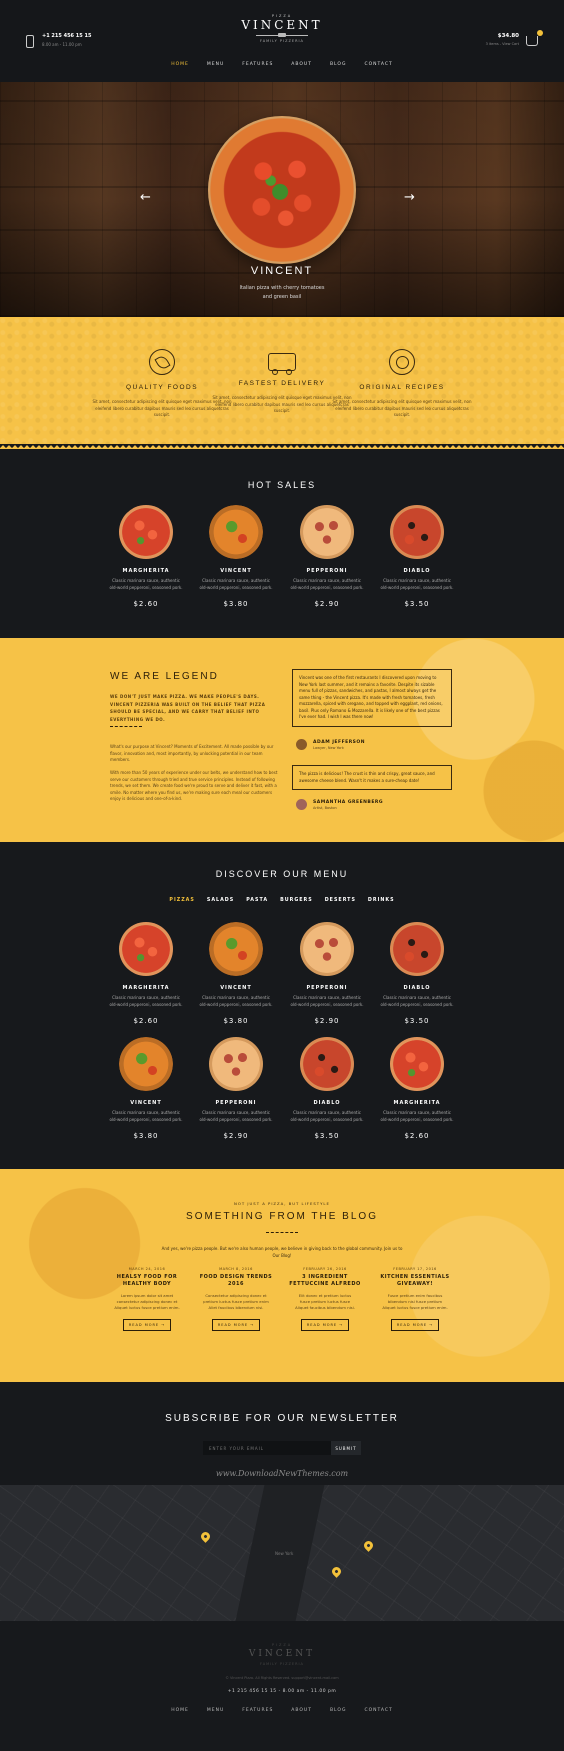 This screenshot has width=564, height=1751. I want to click on post-title-line: KITCHEN ESSENTIALS, so click(415, 1277).